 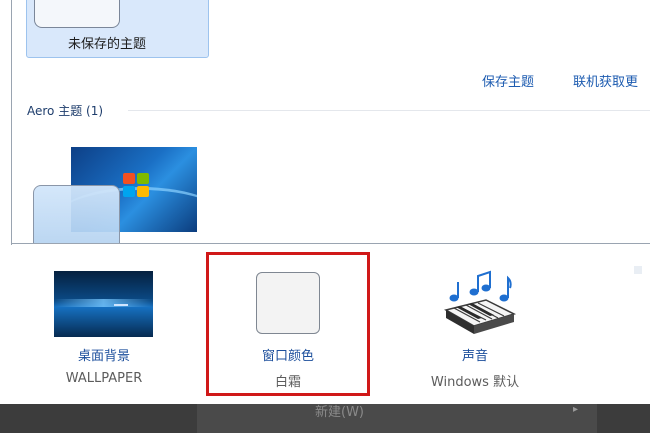 I want to click on wallpaper-glow, so click(x=103, y=303).